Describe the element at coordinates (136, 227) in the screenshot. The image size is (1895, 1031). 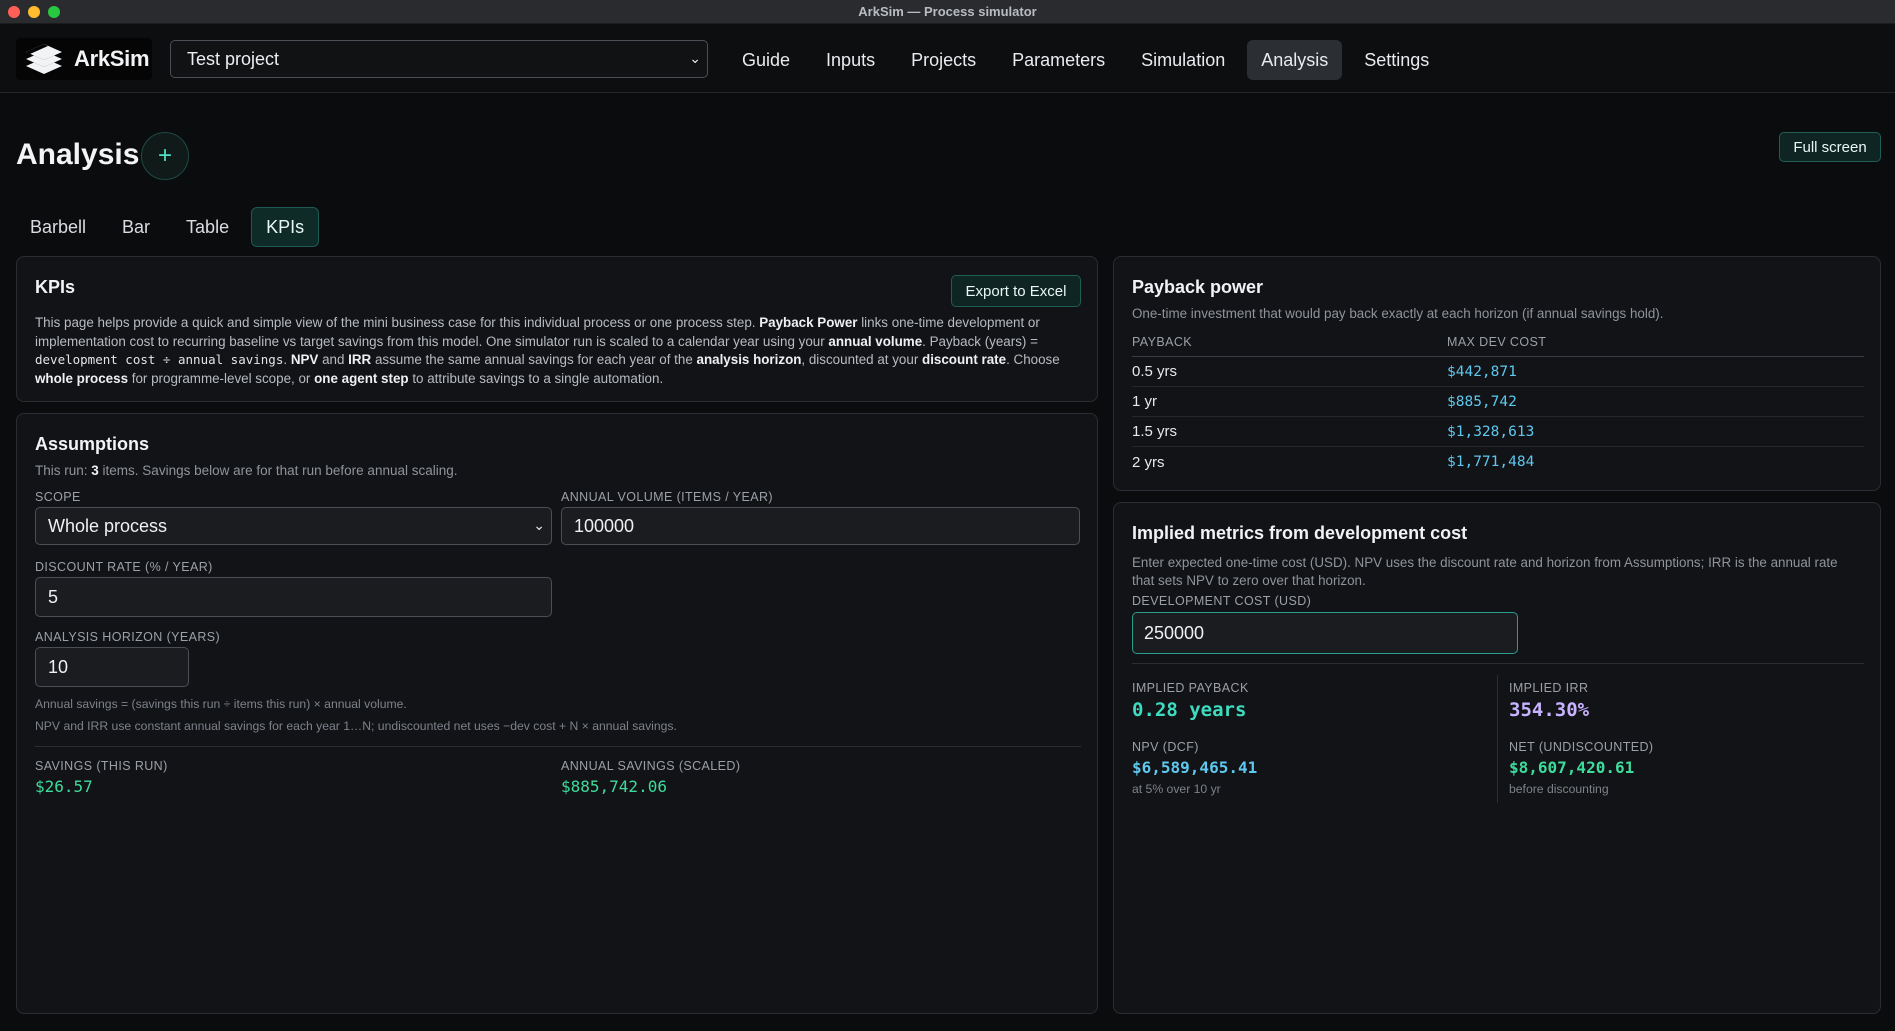
I see `tab-bar: Bar` at that location.